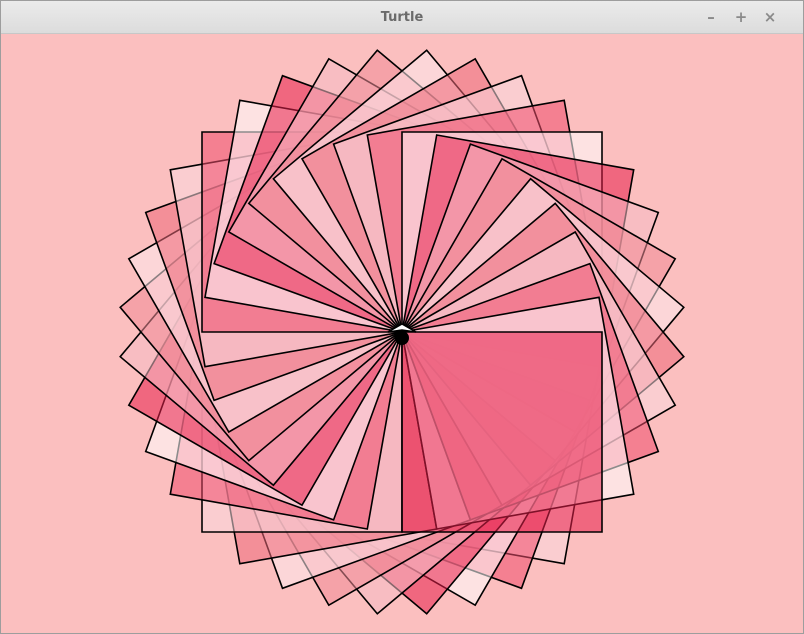  What do you see at coordinates (741, 17) in the screenshot?
I see `maximize-button: +` at bounding box center [741, 17].